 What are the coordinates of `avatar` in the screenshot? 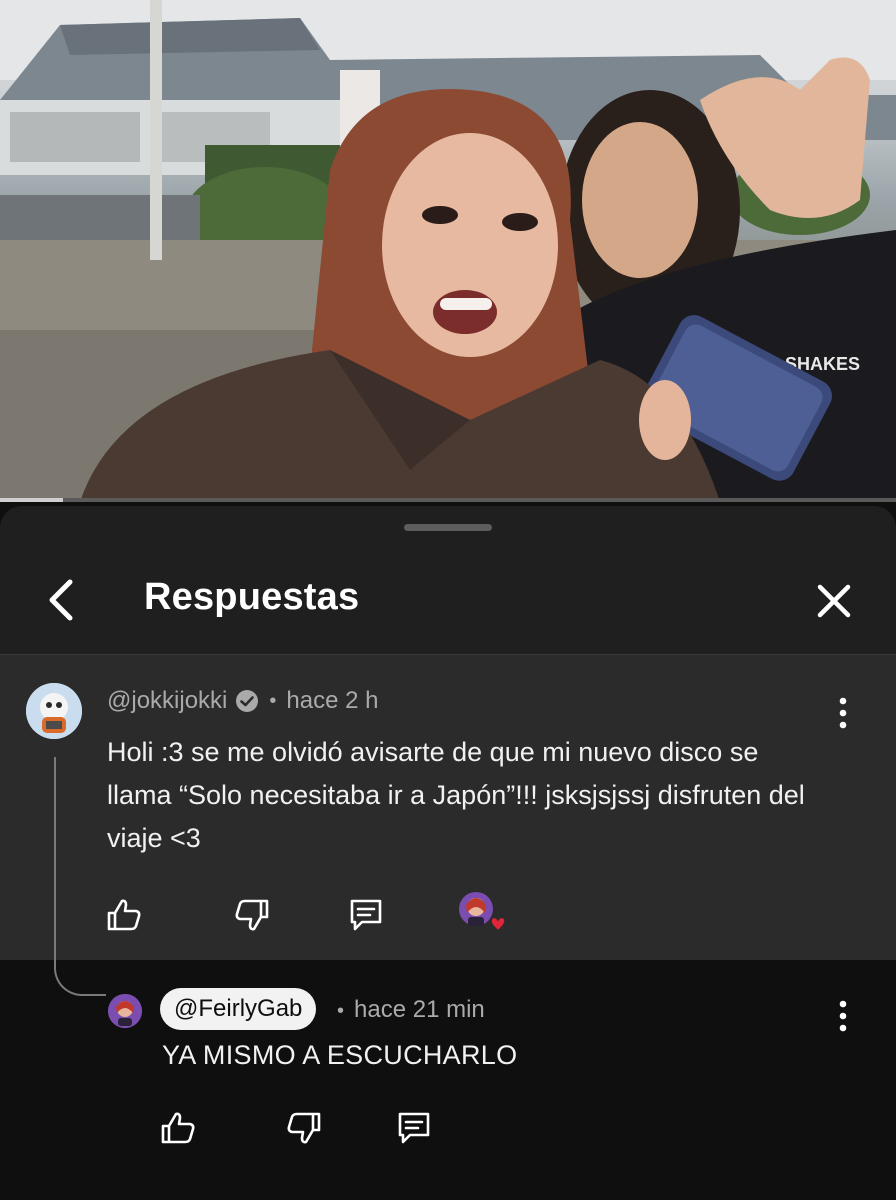 It's located at (54, 711).